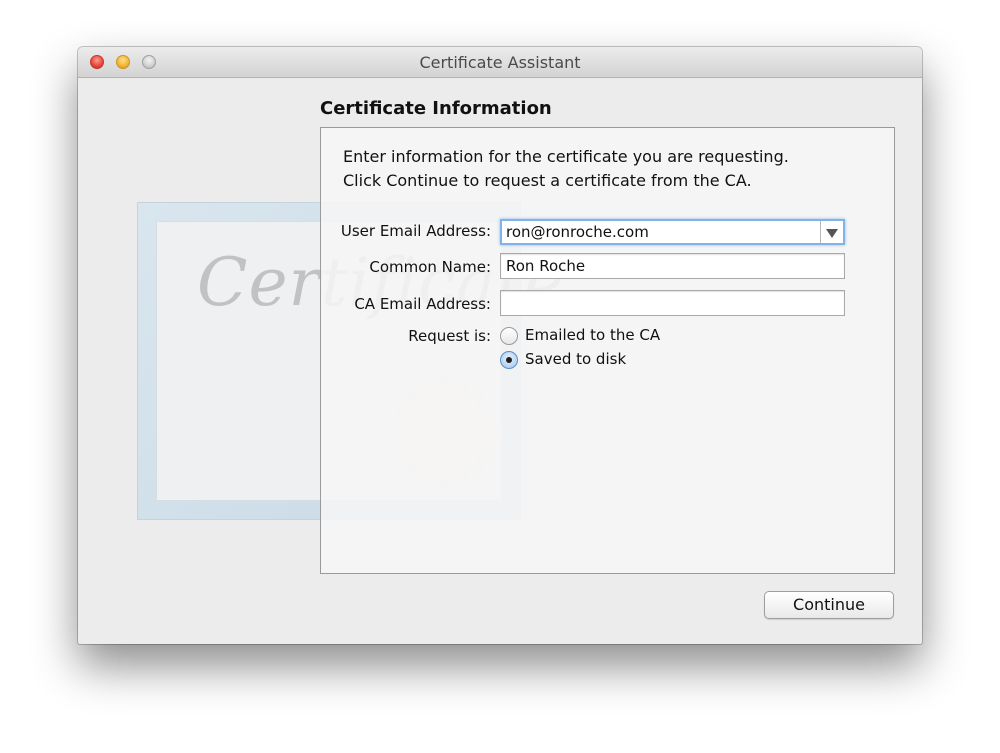  Describe the element at coordinates (575, 359) in the screenshot. I see `radio-label-saved: Saved to disk` at that location.